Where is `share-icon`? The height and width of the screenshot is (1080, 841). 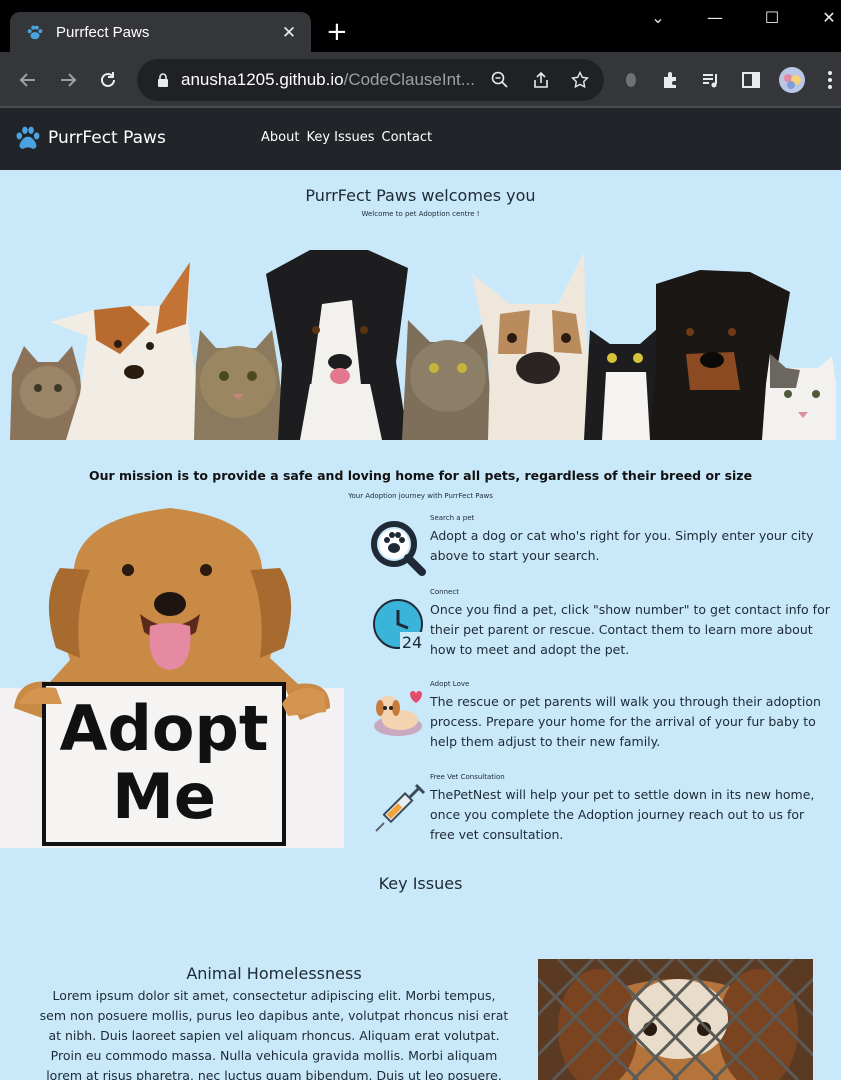
share-icon is located at coordinates (541, 80).